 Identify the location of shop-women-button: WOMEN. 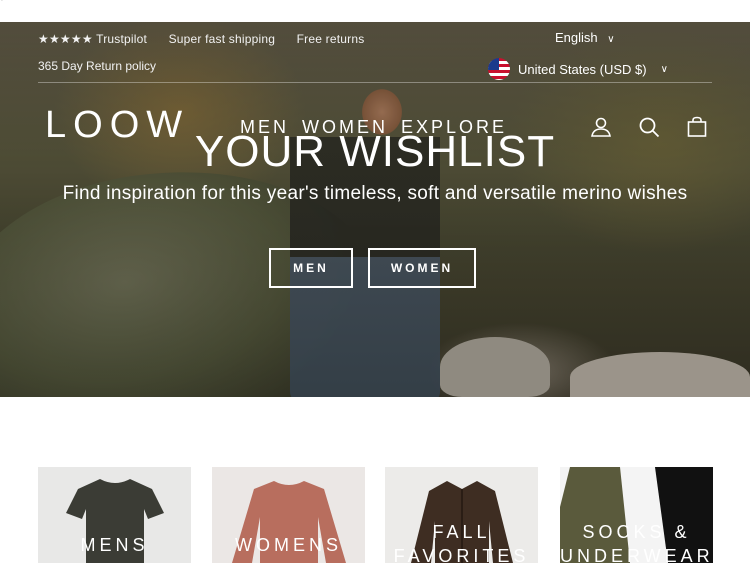
(422, 268).